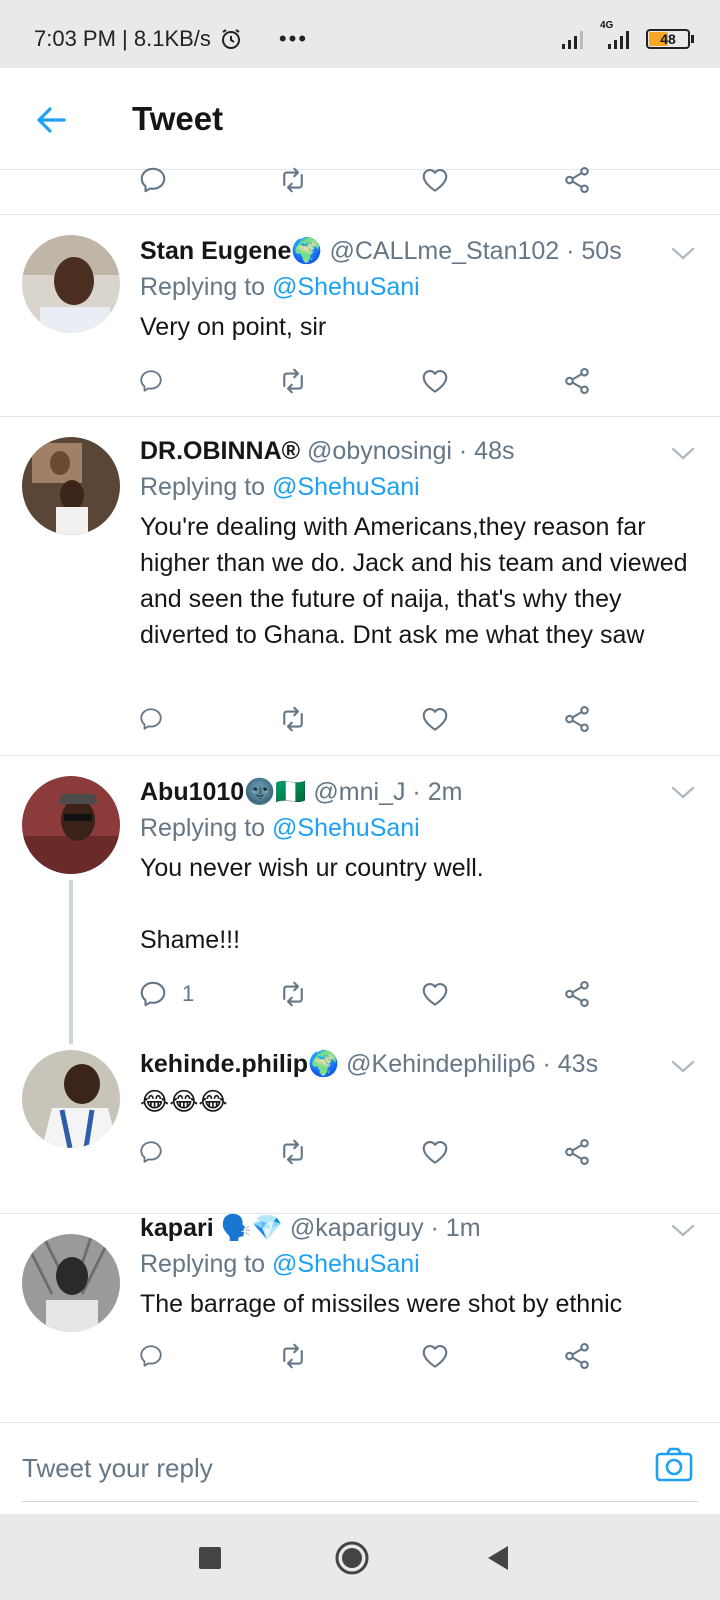 Image resolution: width=720 pixels, height=1600 pixels. What do you see at coordinates (498, 1558) in the screenshot?
I see `back-nav-button` at bounding box center [498, 1558].